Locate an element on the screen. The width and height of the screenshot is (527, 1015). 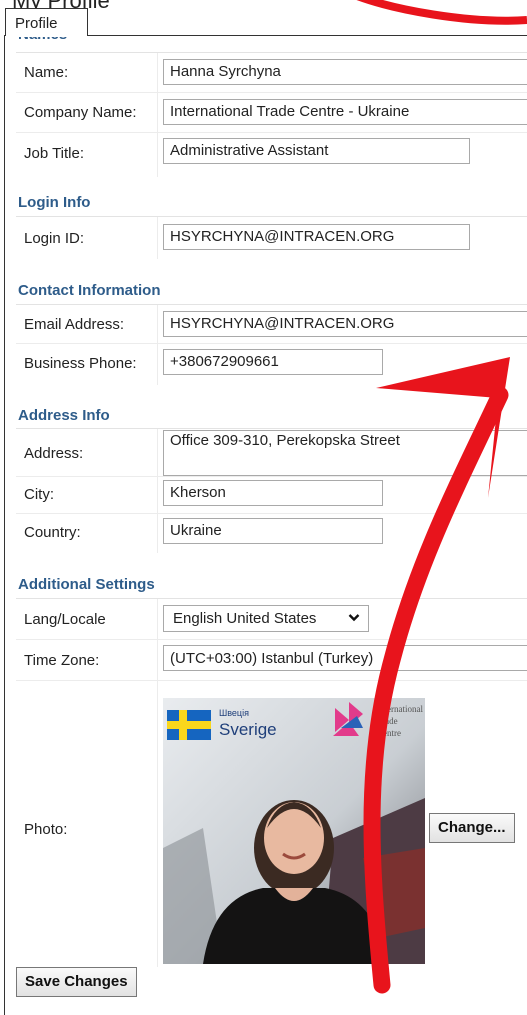
locale-select: English United States is located at coordinates (266, 618).